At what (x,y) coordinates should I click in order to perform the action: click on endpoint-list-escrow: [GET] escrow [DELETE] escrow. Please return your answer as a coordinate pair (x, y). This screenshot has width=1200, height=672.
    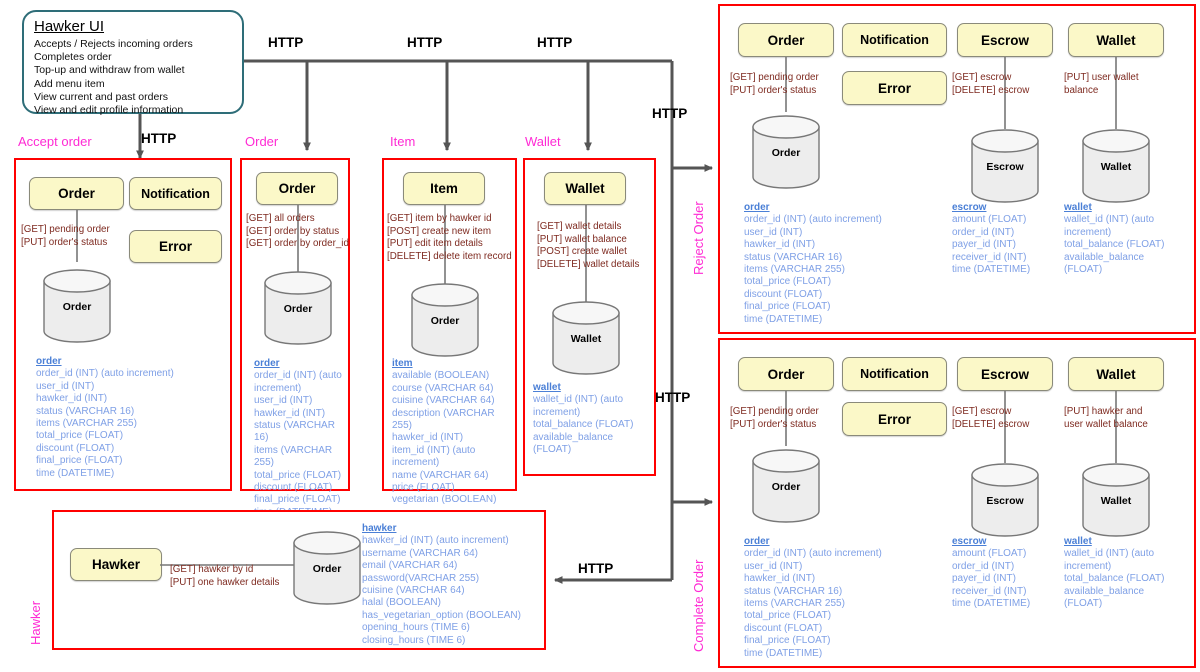
    Looking at the image, I should click on (990, 84).